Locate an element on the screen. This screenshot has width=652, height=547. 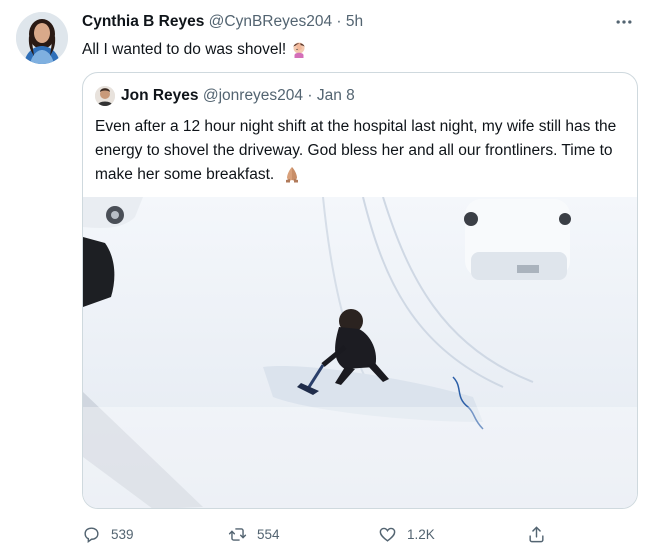
share-icon is located at coordinates (536, 534).